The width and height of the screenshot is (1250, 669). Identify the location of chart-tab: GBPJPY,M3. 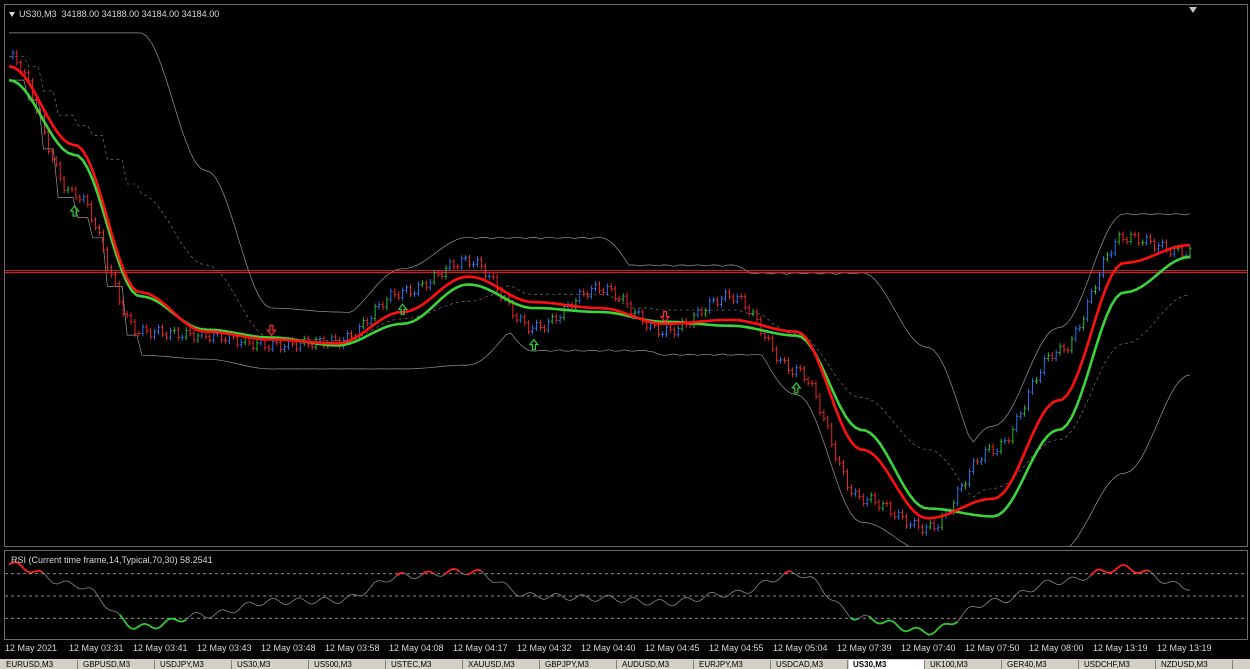
(579, 664).